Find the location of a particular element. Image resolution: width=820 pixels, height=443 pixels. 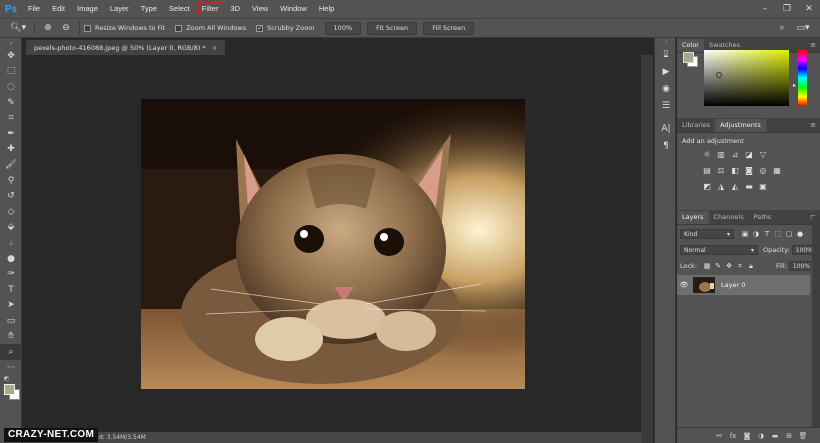

properties-icon: ☰ is located at coordinates (666, 105).